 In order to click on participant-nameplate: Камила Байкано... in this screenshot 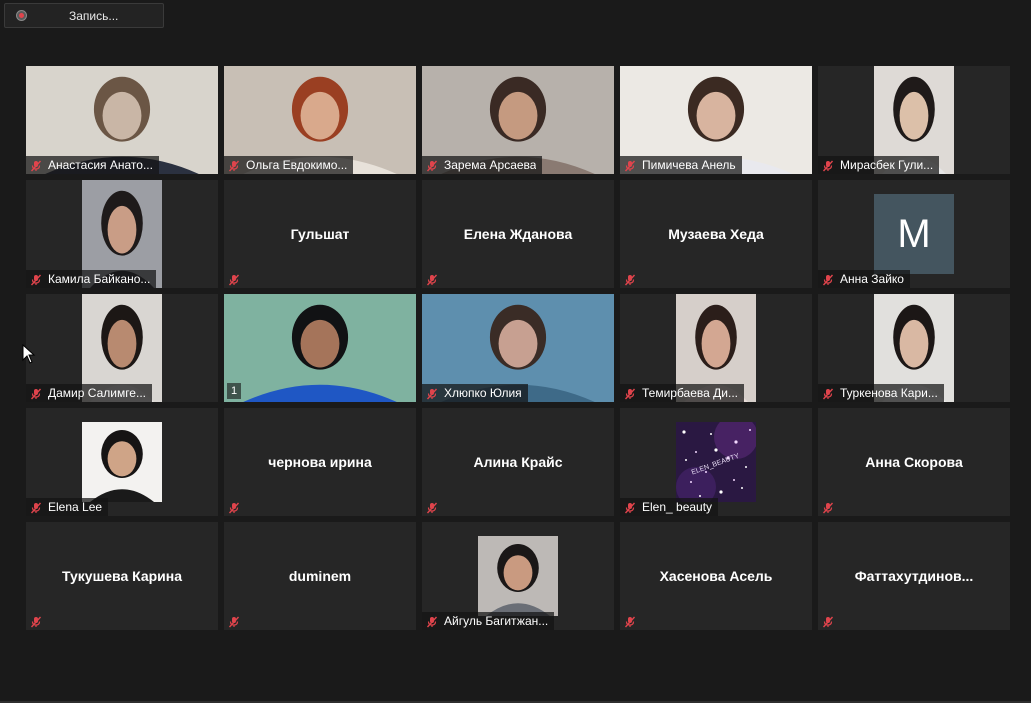, I will do `click(91, 279)`.